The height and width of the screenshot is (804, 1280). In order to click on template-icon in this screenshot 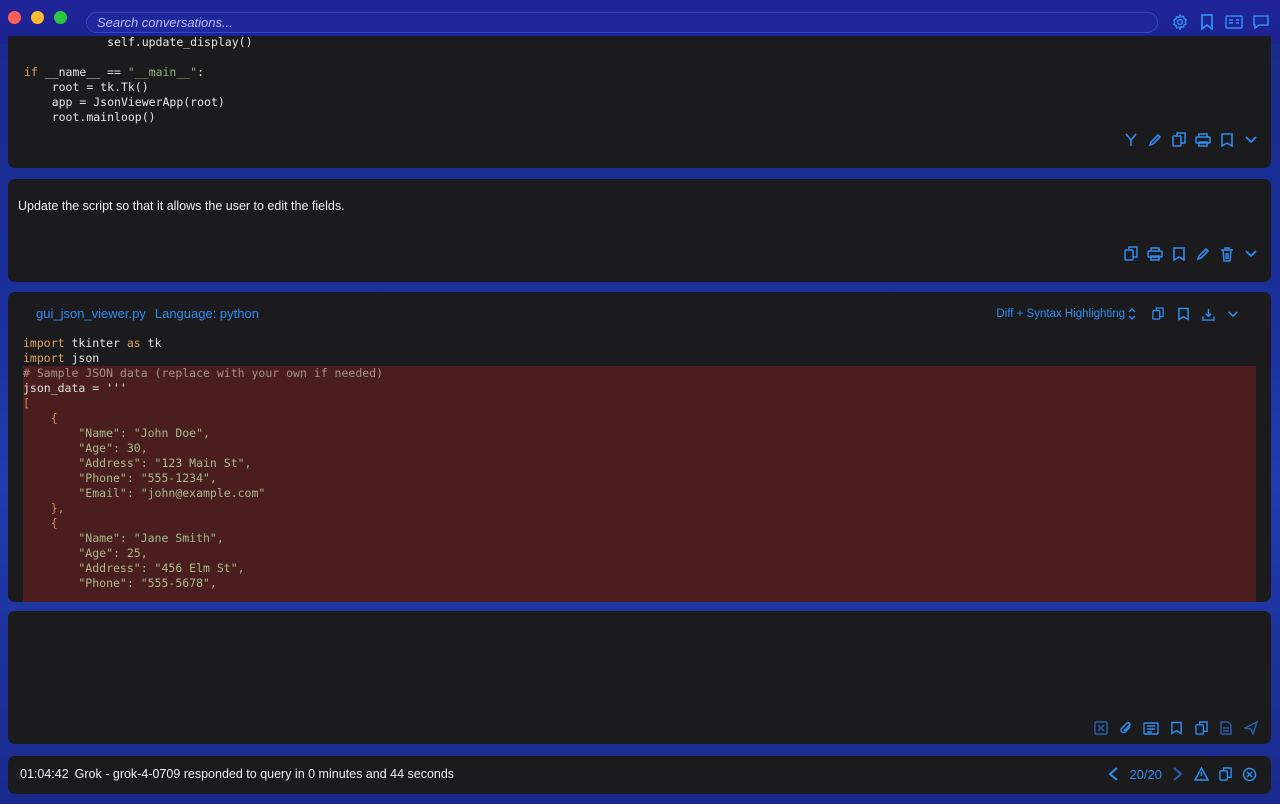, I will do `click(1151, 728)`.